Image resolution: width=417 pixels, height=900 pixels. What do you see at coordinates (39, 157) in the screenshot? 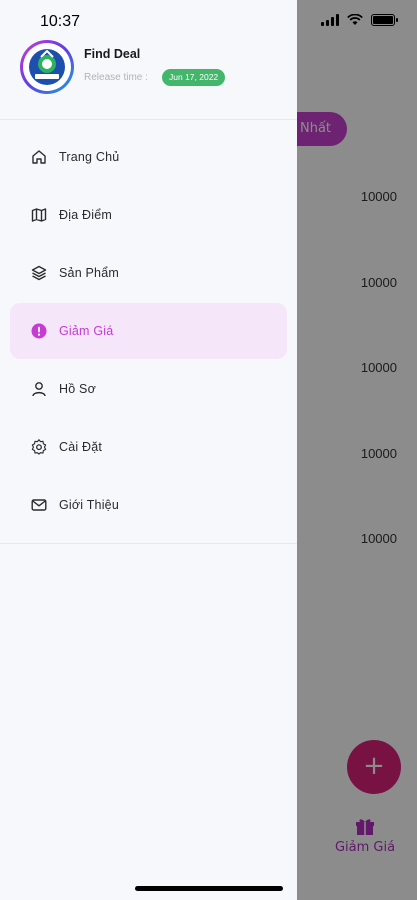
I see `home-icon` at bounding box center [39, 157].